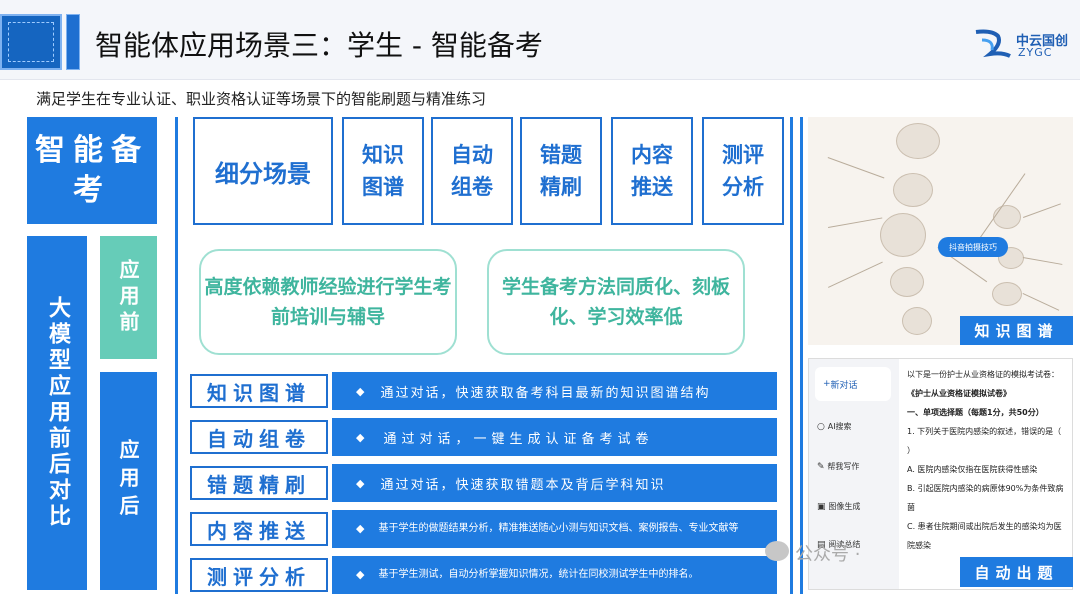 The height and width of the screenshot is (599, 1080). Describe the element at coordinates (822, 467) in the screenshot. I see `pen-icon: ✎` at that location.